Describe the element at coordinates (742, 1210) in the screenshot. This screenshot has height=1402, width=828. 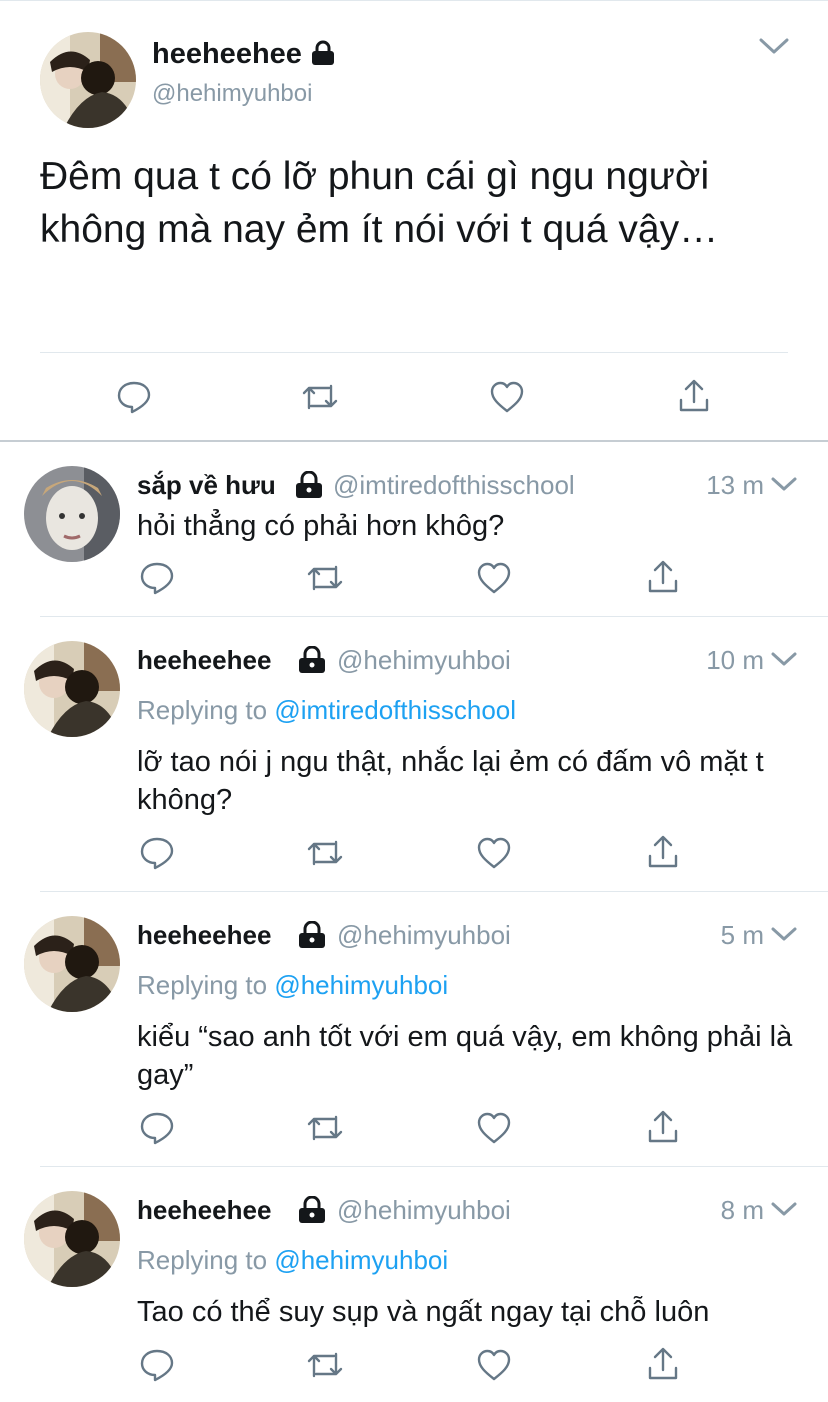
I see `reply-time: 8 m` at that location.